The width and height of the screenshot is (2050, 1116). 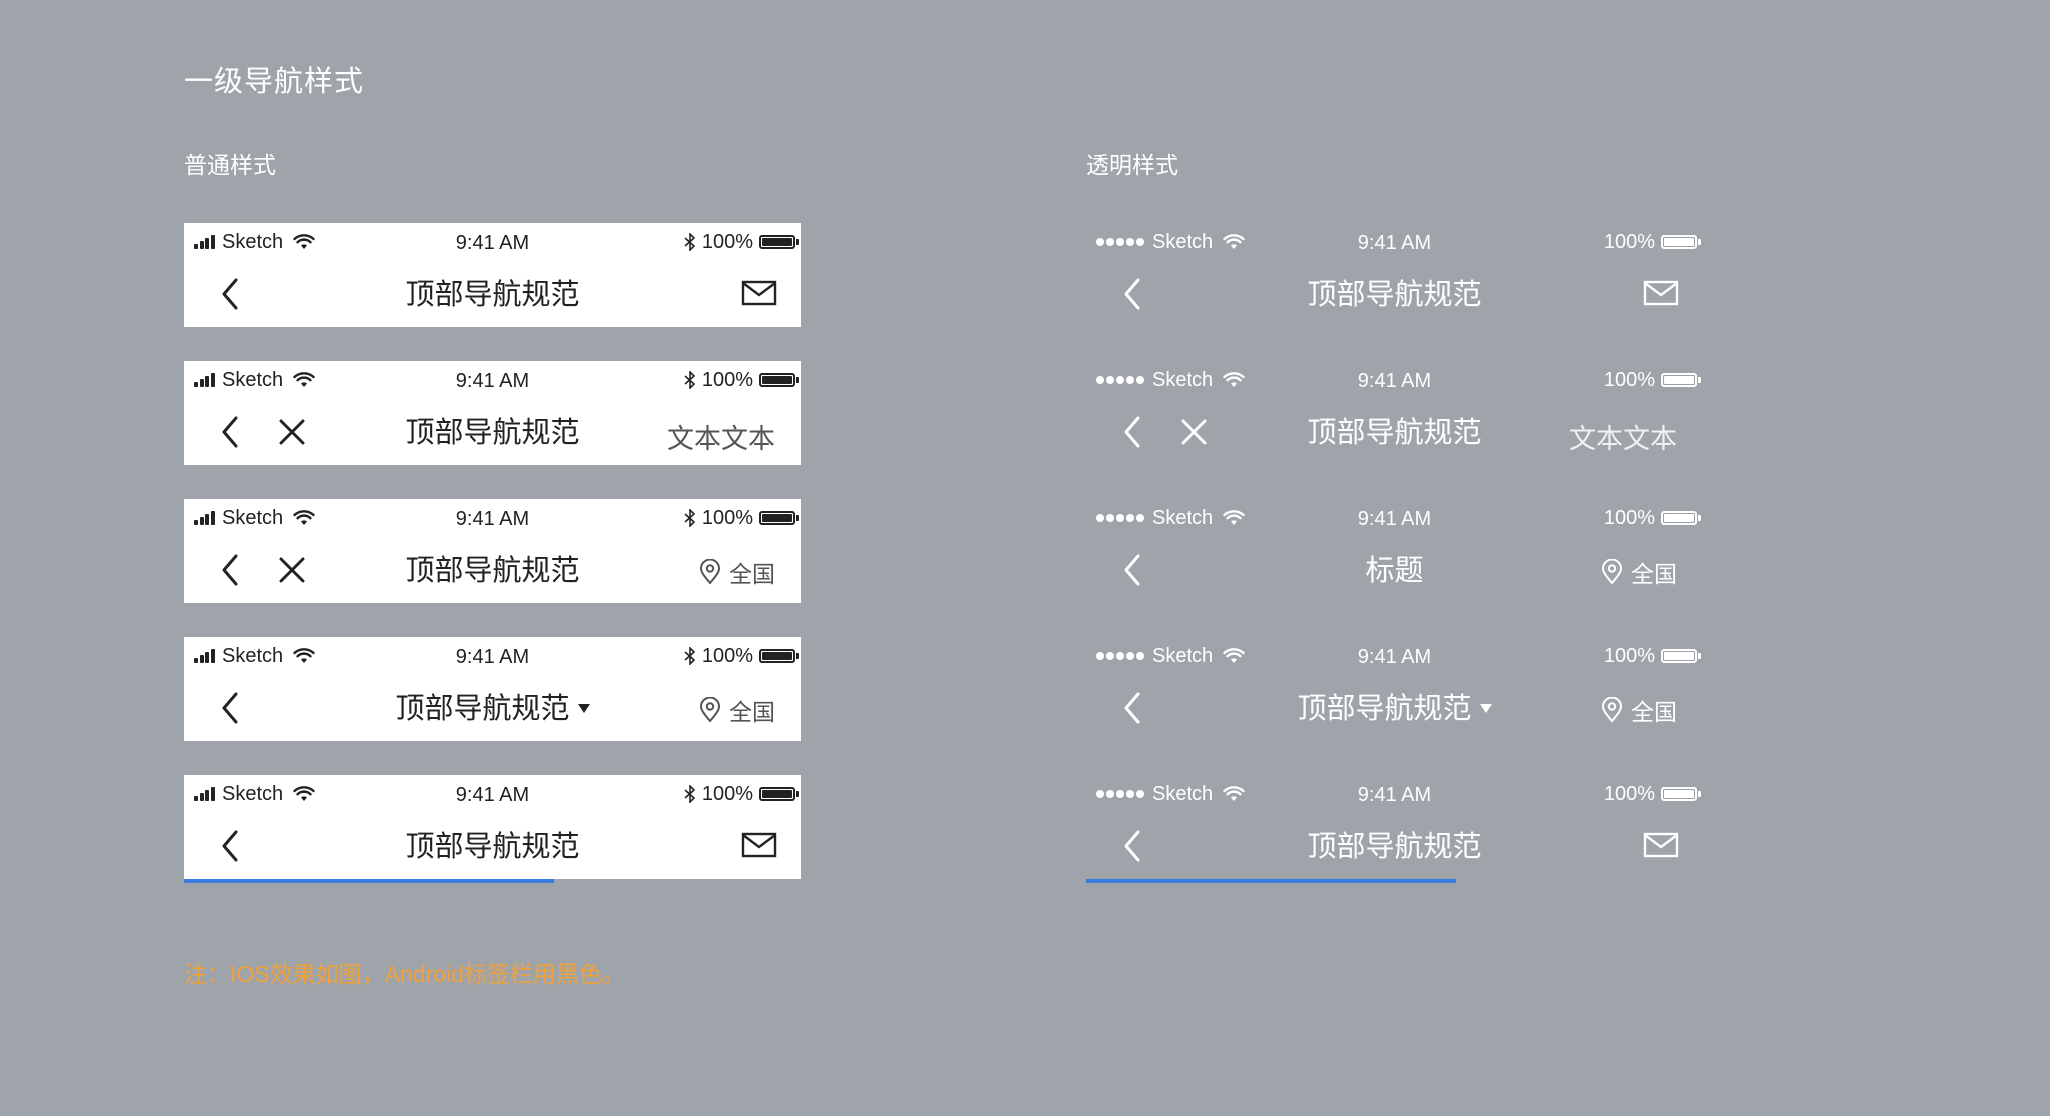 What do you see at coordinates (1132, 165) in the screenshot?
I see `section-title-transparent: 透明样式` at bounding box center [1132, 165].